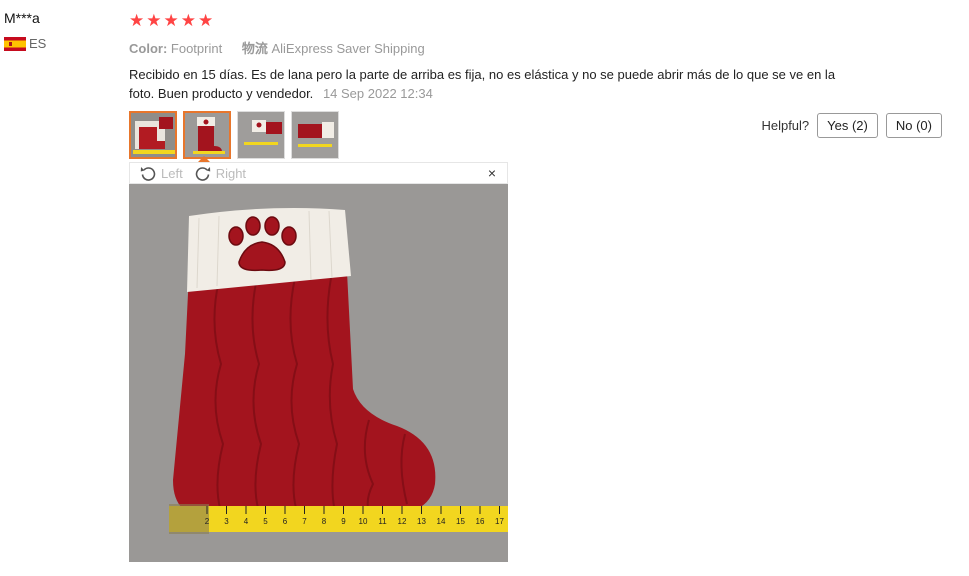 This screenshot has width=969, height=576. What do you see at coordinates (499, 521) in the screenshot?
I see `ruler-tick-label: 17` at bounding box center [499, 521].